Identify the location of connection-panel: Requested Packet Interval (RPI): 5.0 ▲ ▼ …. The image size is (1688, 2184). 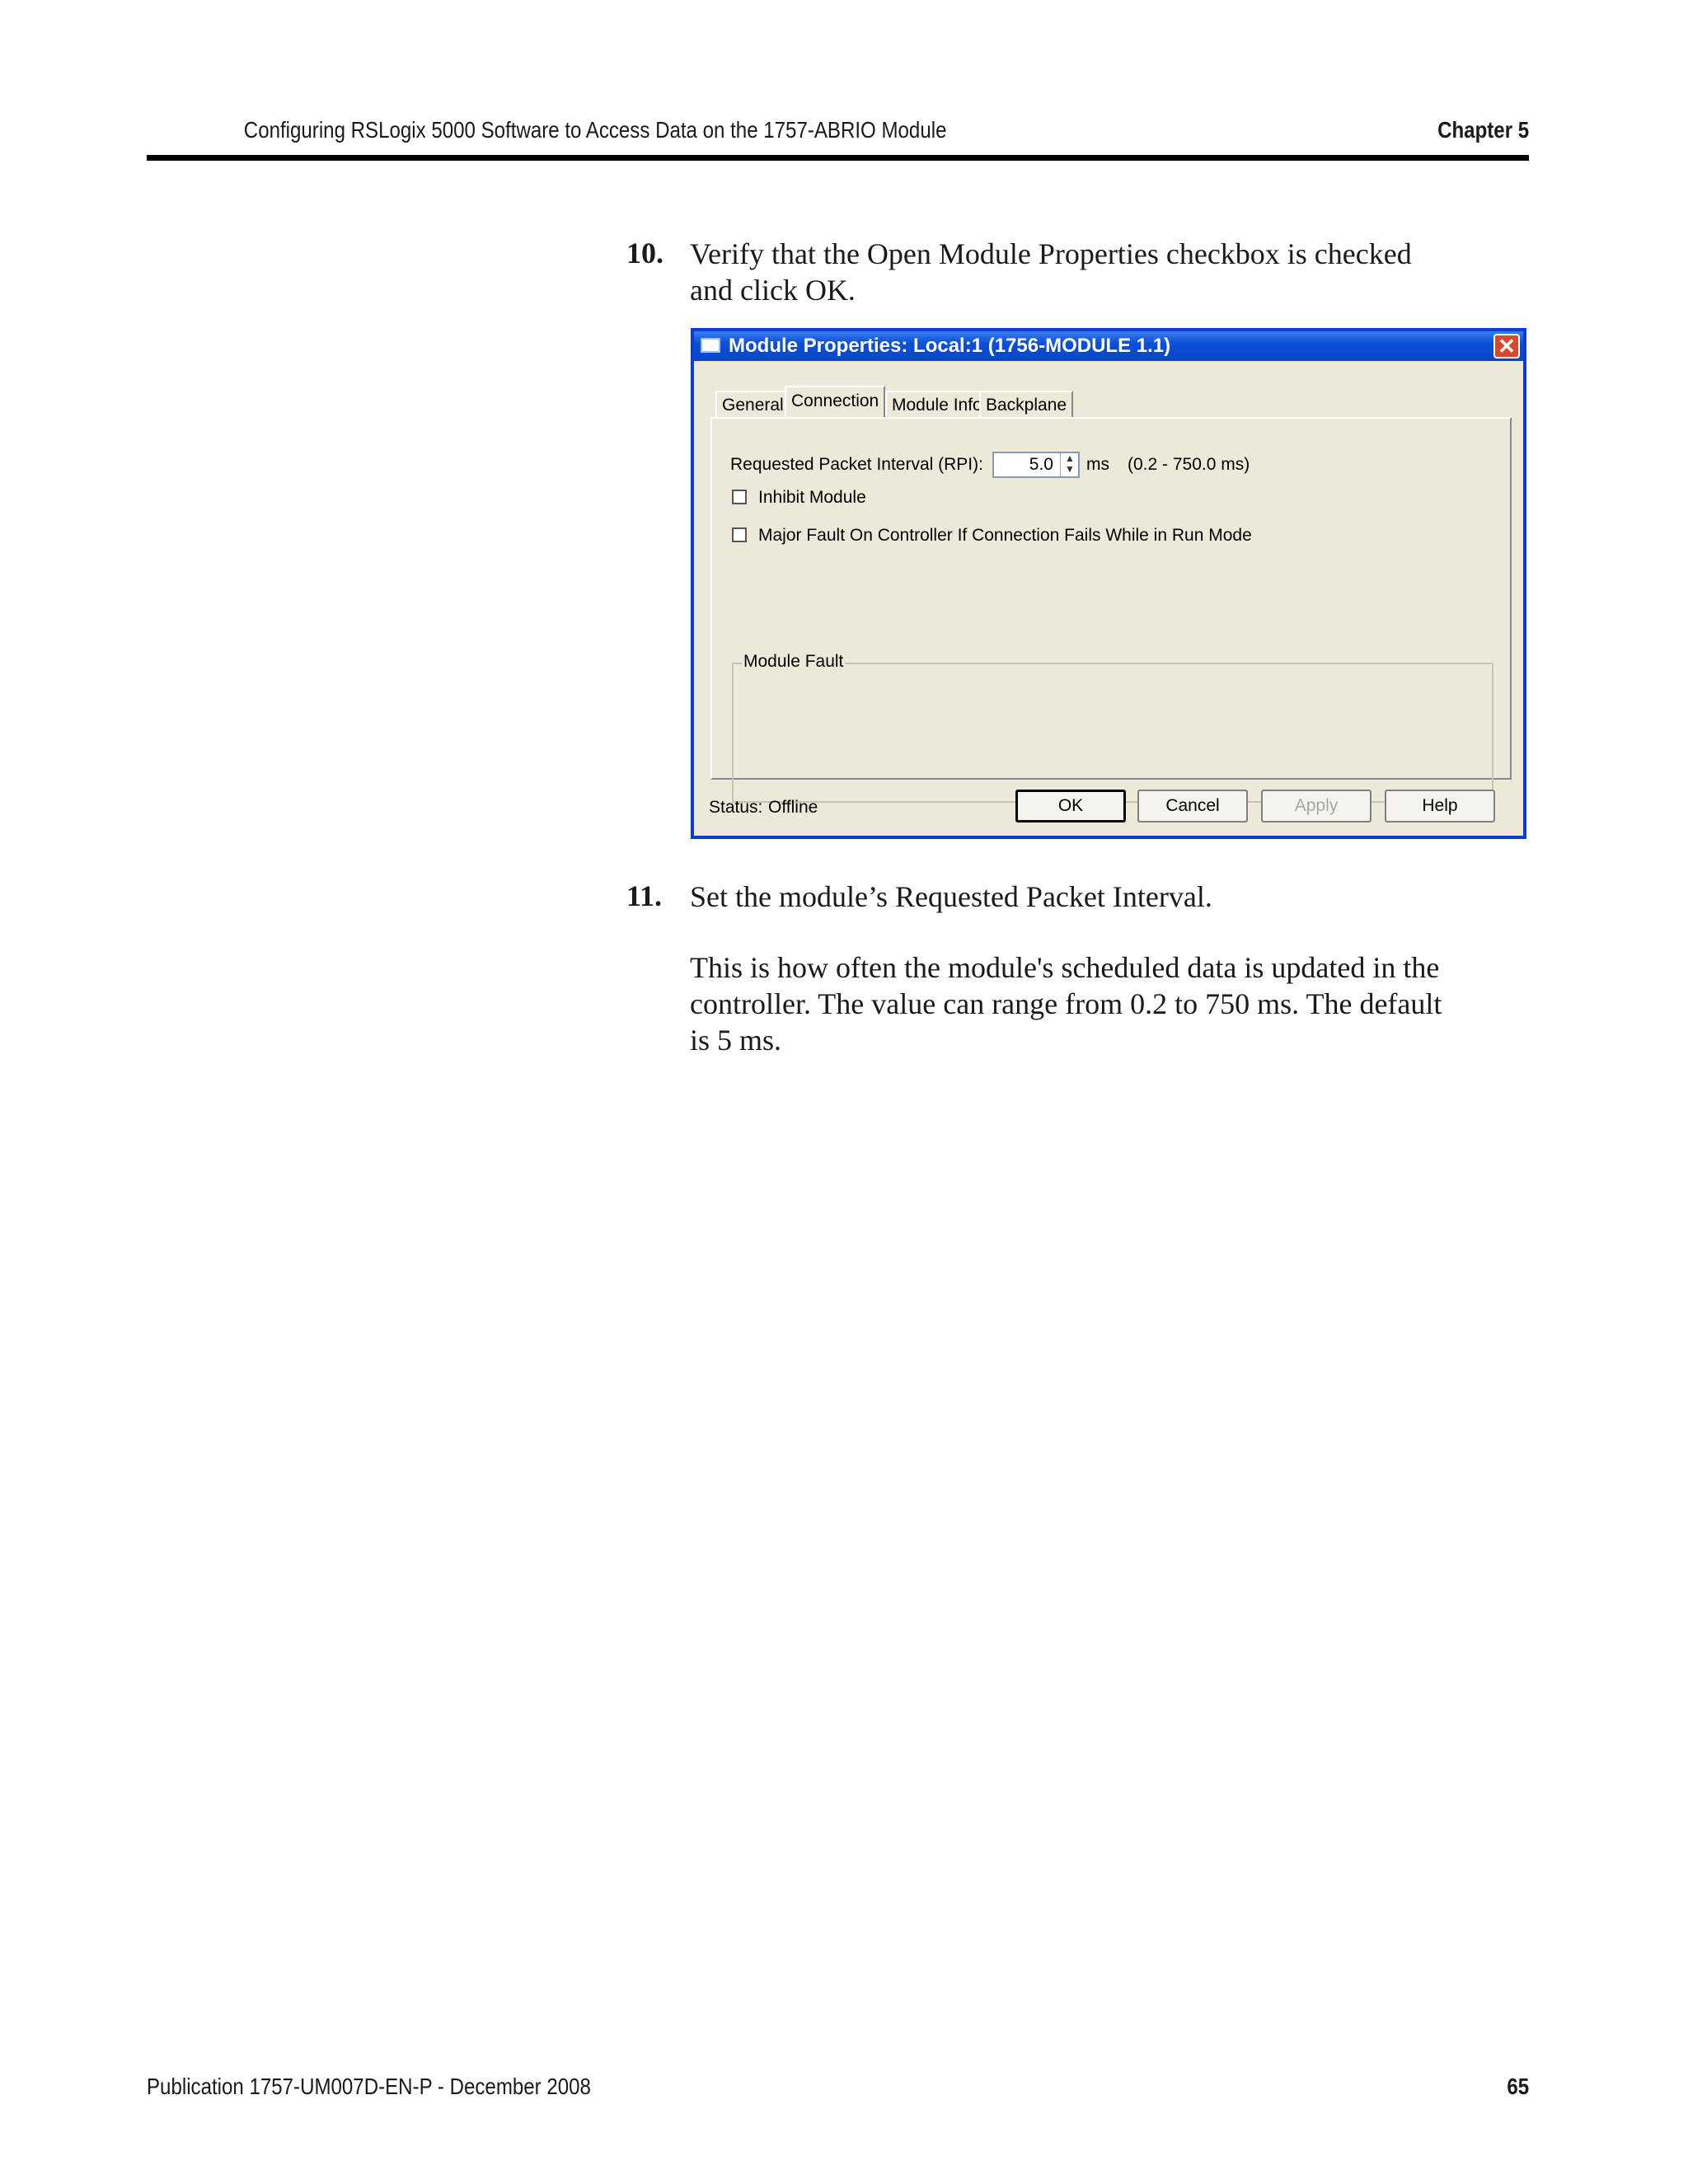
(1111, 610).